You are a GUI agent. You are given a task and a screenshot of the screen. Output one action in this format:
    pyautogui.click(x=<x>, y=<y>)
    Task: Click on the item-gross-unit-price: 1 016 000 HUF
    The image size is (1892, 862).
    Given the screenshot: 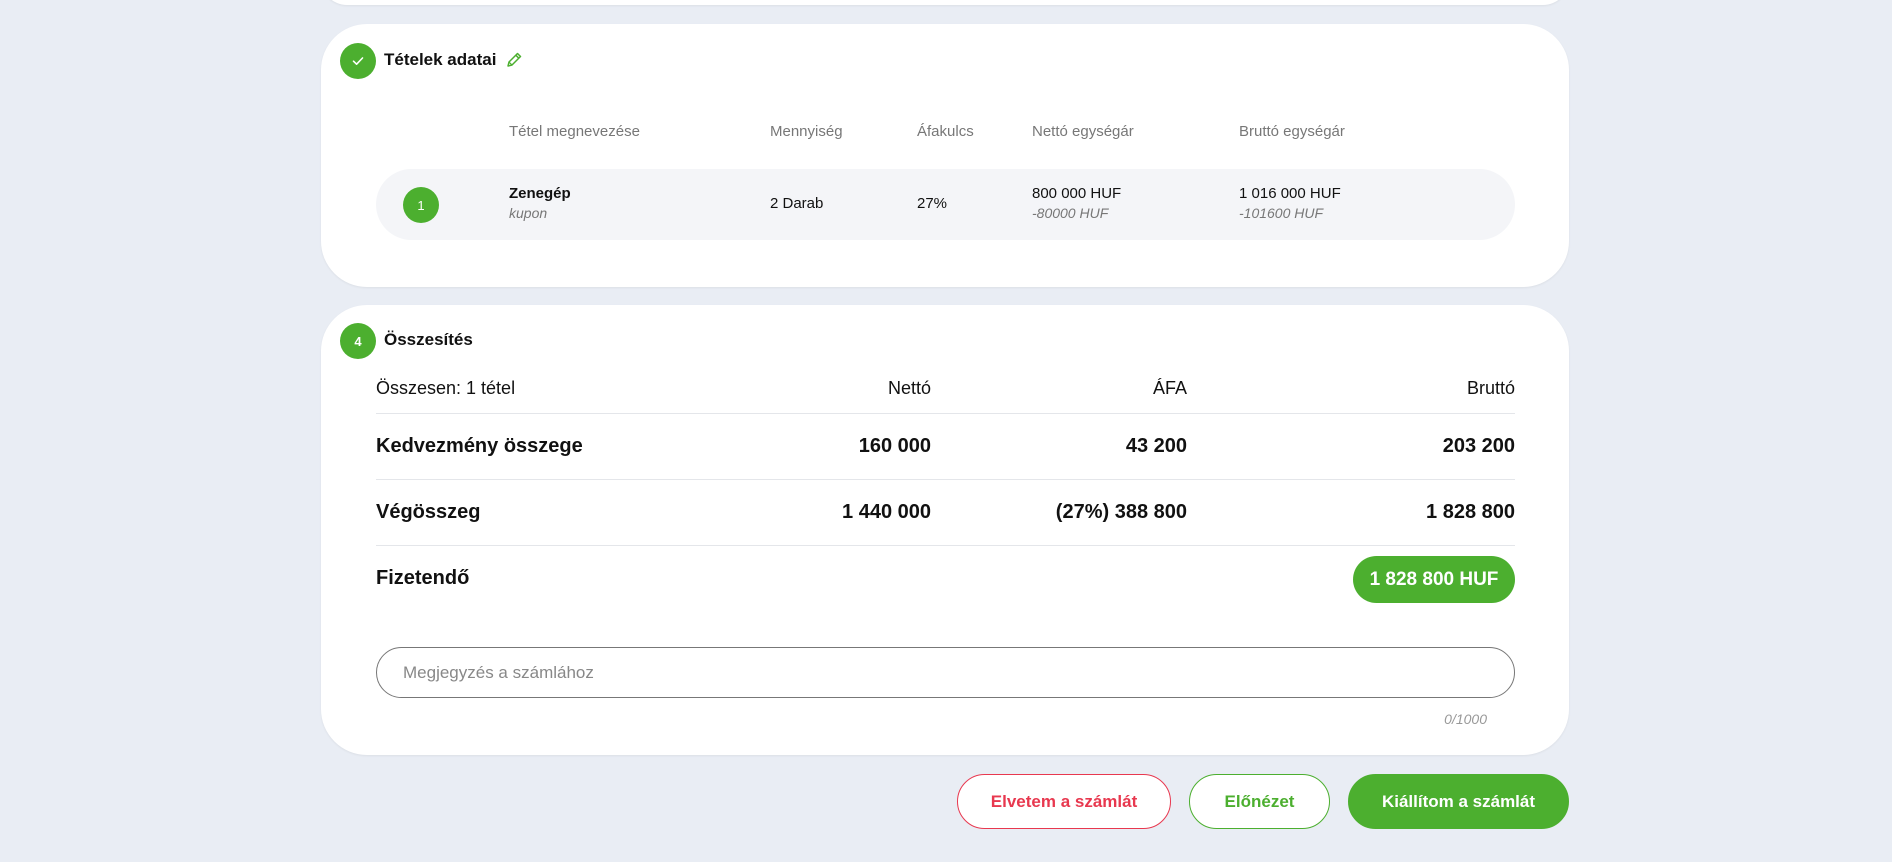 What is the action you would take?
    pyautogui.click(x=1290, y=193)
    